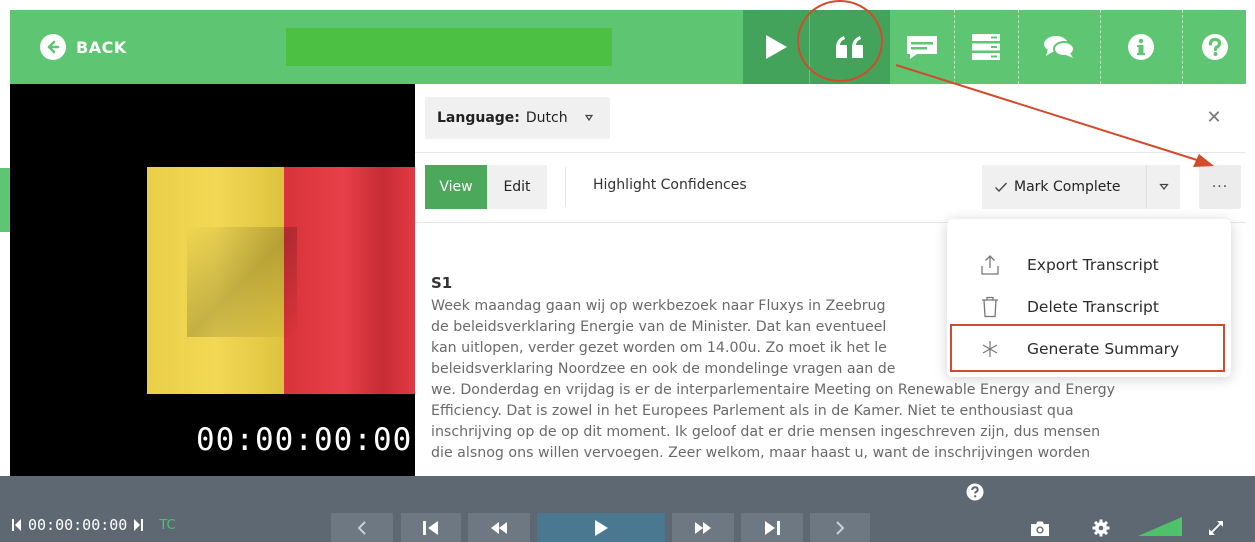  What do you see at coordinates (1001, 187) in the screenshot?
I see `check-icon` at bounding box center [1001, 187].